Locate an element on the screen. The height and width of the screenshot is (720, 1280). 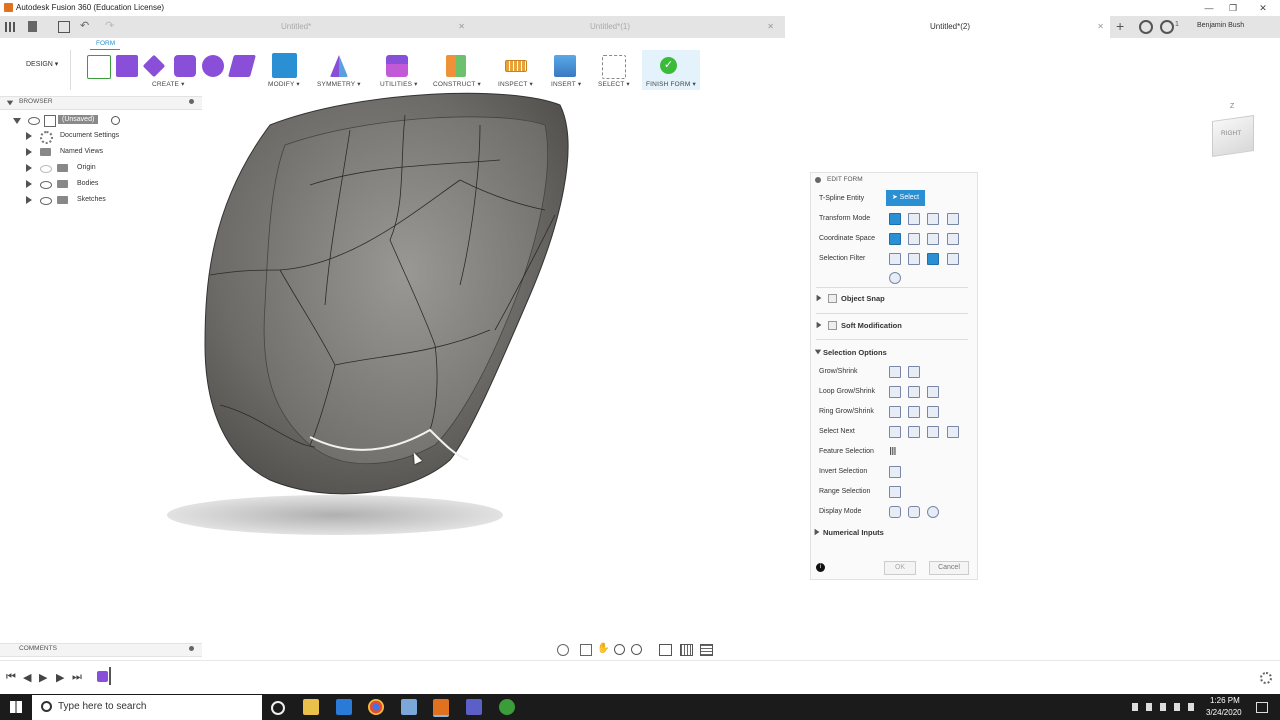
local-space-icon is located at coordinates (933, 239).